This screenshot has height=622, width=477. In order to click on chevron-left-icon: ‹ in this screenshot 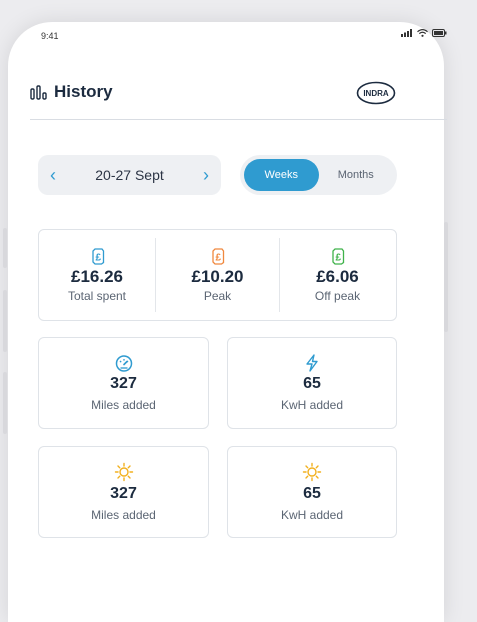, I will do `click(53, 175)`.